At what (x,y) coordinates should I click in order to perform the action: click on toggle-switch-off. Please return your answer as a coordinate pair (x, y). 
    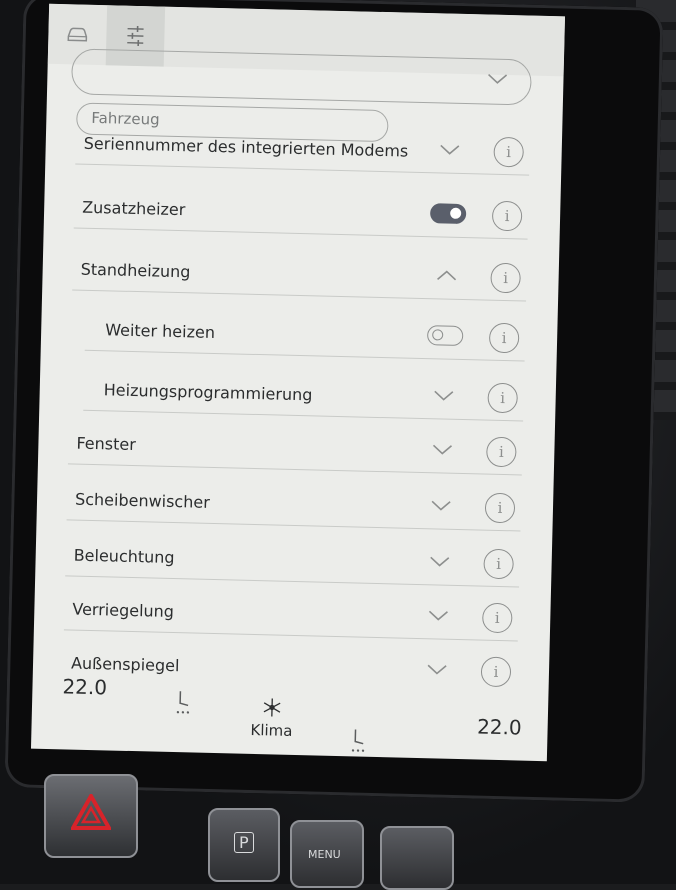
    Looking at the image, I should click on (445, 335).